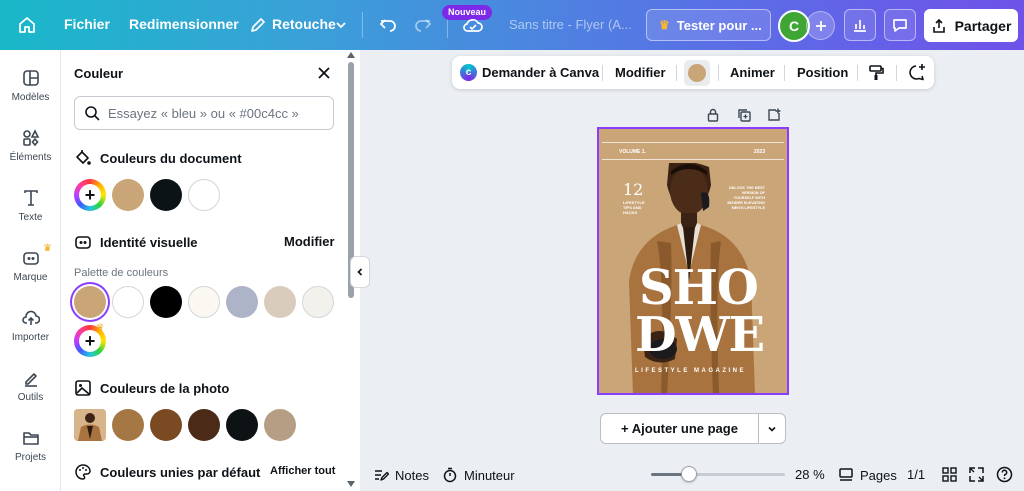  I want to click on menu-file: Fichier, so click(87, 24).